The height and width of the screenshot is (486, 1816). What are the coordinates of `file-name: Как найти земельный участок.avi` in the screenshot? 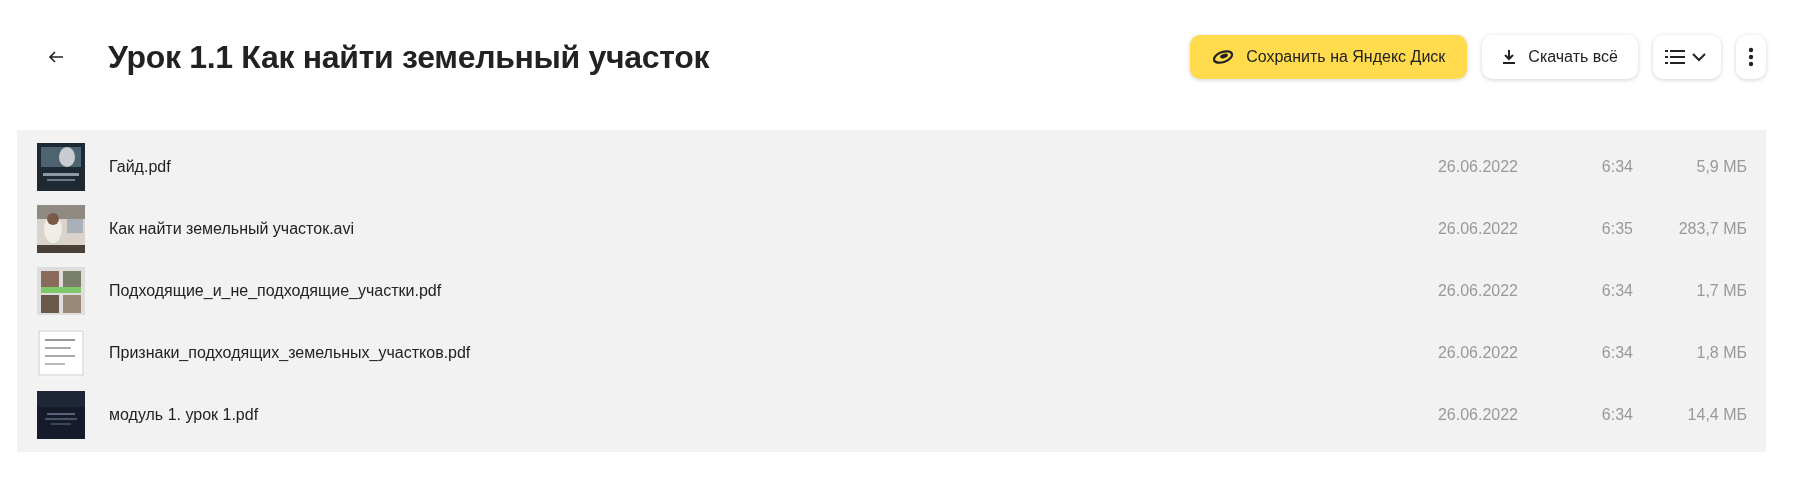 It's located at (232, 229).